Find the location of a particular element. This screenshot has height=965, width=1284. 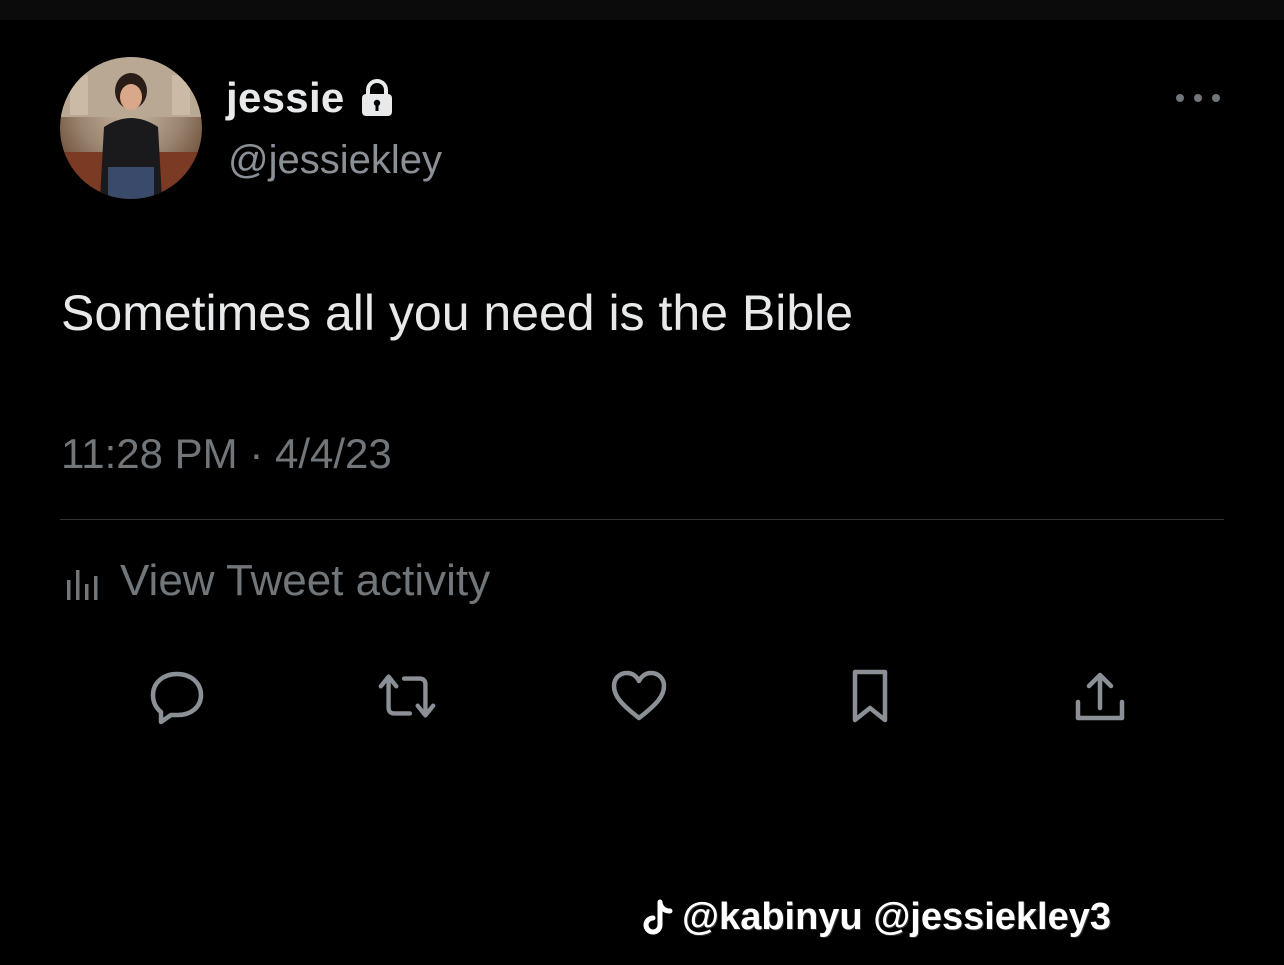

reply-icon is located at coordinates (177, 698).